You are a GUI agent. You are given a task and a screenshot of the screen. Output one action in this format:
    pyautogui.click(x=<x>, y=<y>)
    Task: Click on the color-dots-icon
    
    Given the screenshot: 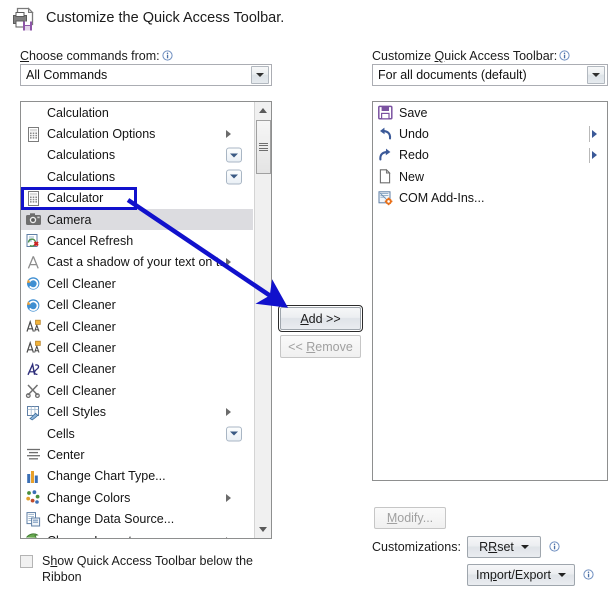 What is the action you would take?
    pyautogui.click(x=33, y=497)
    